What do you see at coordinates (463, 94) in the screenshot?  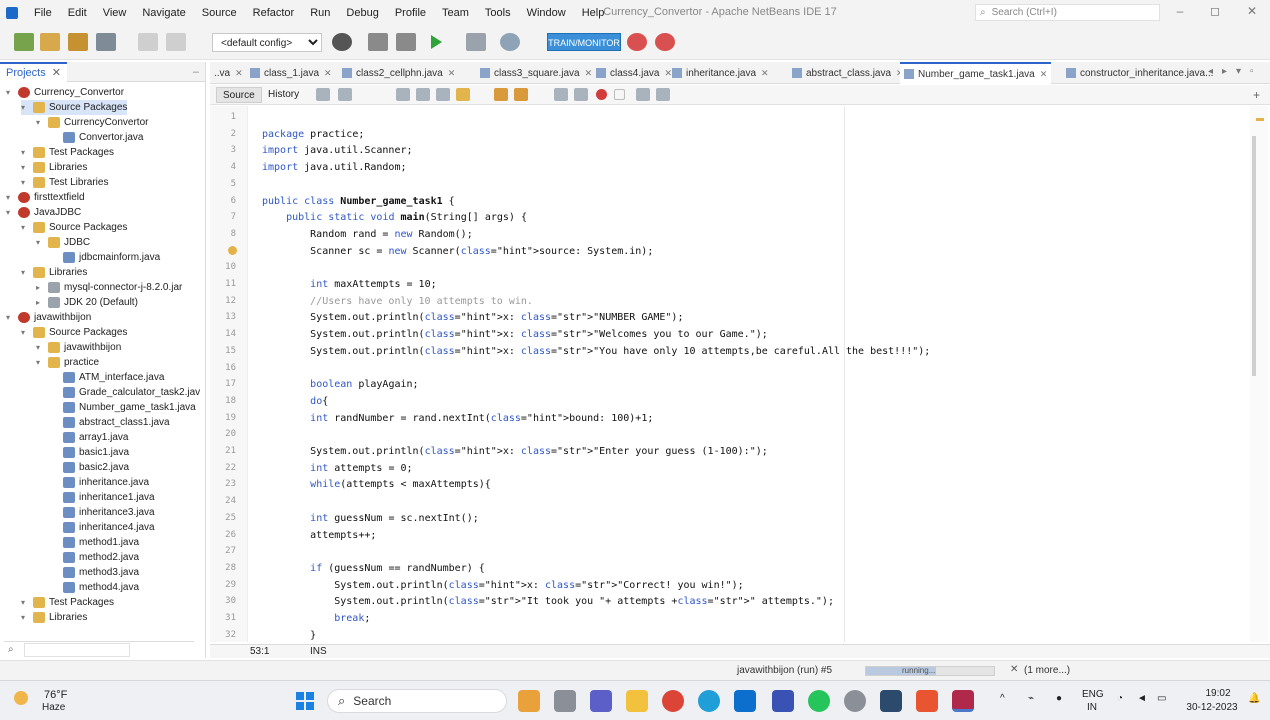 I see `toggle-highlight-icon` at bounding box center [463, 94].